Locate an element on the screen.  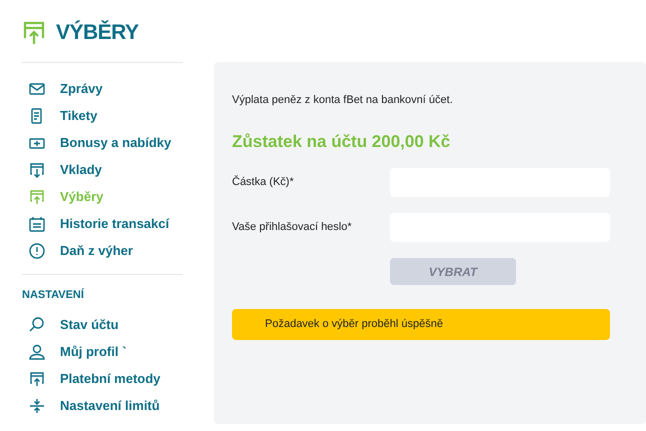
field-label: Vaše přihlašovací heslo* is located at coordinates (292, 228).